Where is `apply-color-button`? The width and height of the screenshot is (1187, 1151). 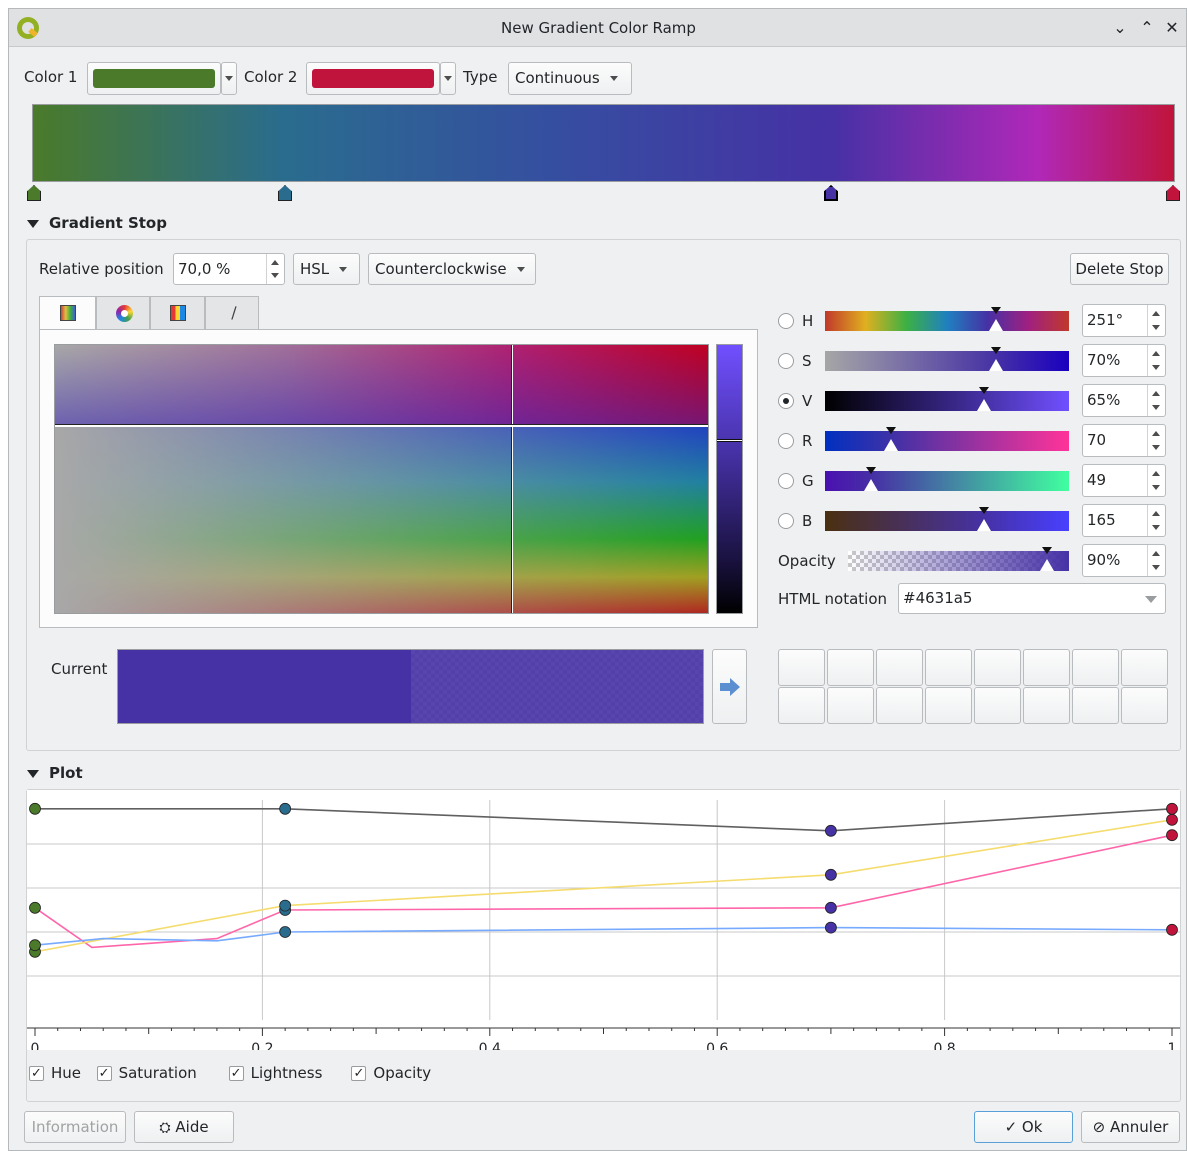 apply-color-button is located at coordinates (729, 686).